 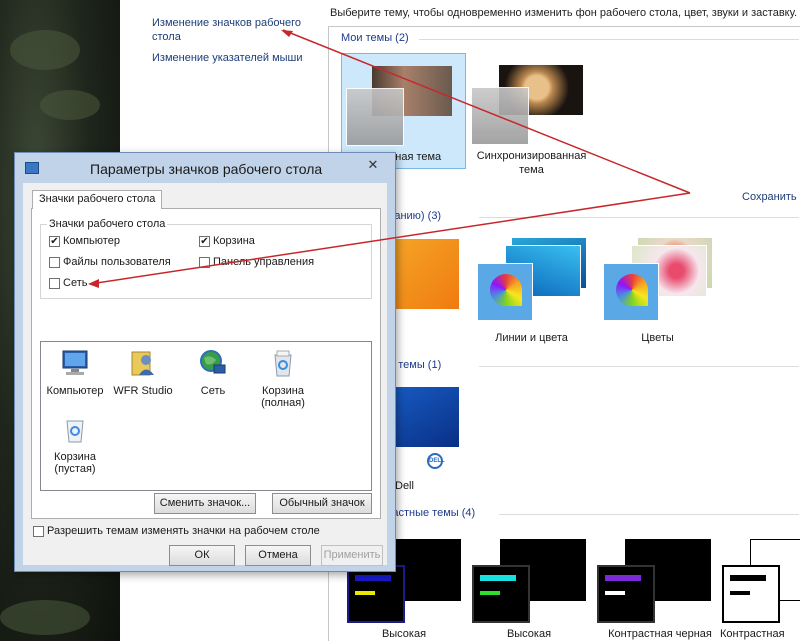 What do you see at coordinates (532, 590) in the screenshot?
I see `theme-high-contrast-2: Высокая` at bounding box center [532, 590].